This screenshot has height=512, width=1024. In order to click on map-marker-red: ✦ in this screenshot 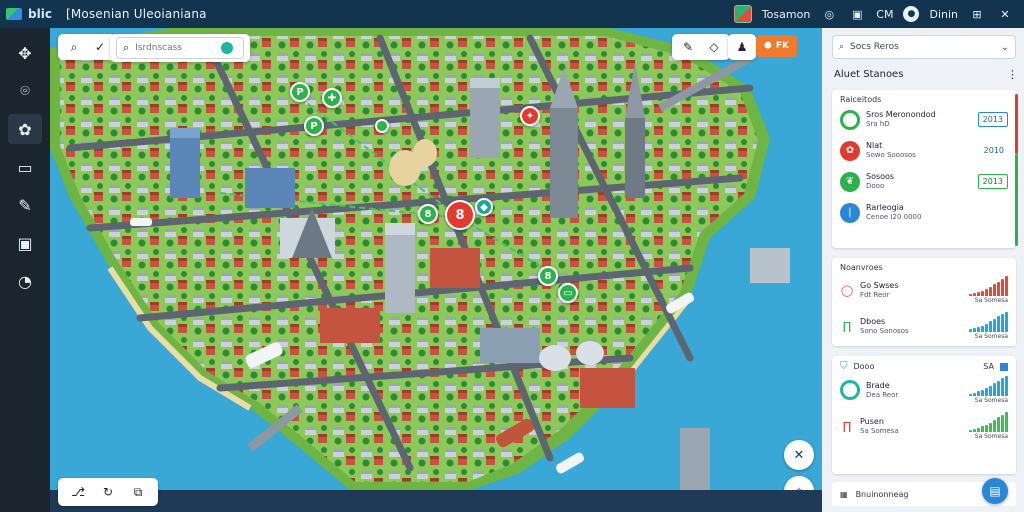, I will do `click(530, 116)`.